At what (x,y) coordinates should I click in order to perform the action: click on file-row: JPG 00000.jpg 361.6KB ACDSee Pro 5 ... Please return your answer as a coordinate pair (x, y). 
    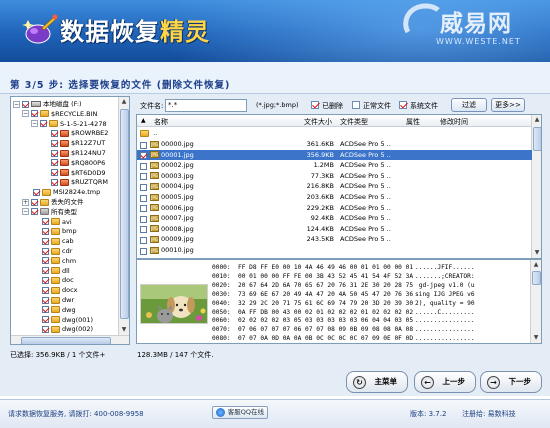
    Looking at the image, I should click on (334, 144).